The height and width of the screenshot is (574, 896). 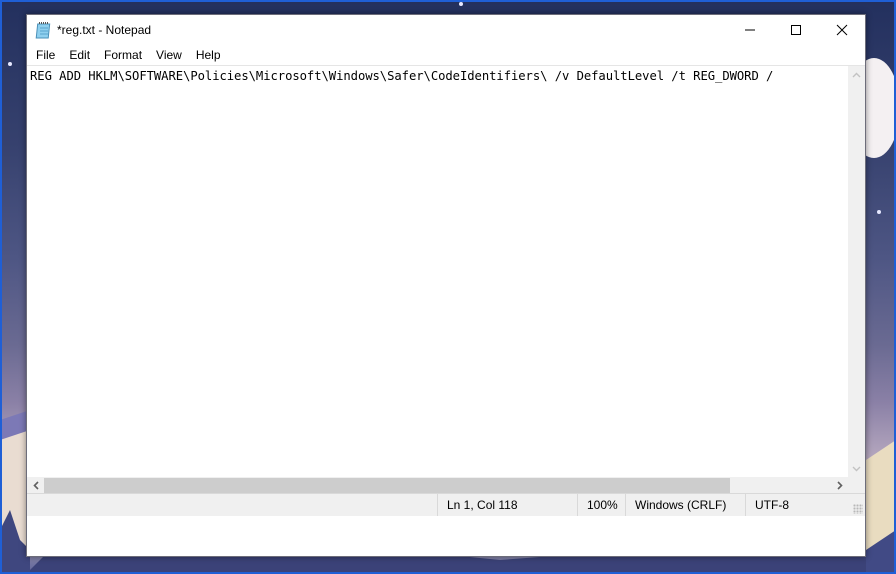 What do you see at coordinates (856, 271) in the screenshot?
I see `vertical-scrollbar` at bounding box center [856, 271].